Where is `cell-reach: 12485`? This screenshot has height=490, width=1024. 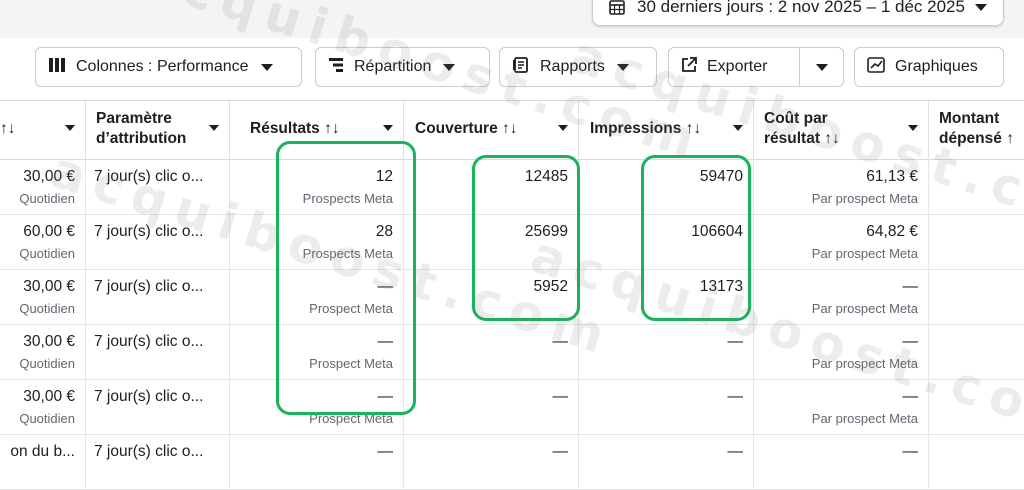 cell-reach: 12485 is located at coordinates (491, 186).